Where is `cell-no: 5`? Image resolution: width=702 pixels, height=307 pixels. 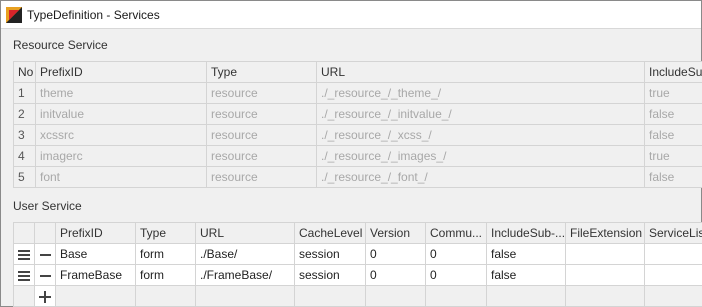 cell-no: 5 is located at coordinates (24, 177).